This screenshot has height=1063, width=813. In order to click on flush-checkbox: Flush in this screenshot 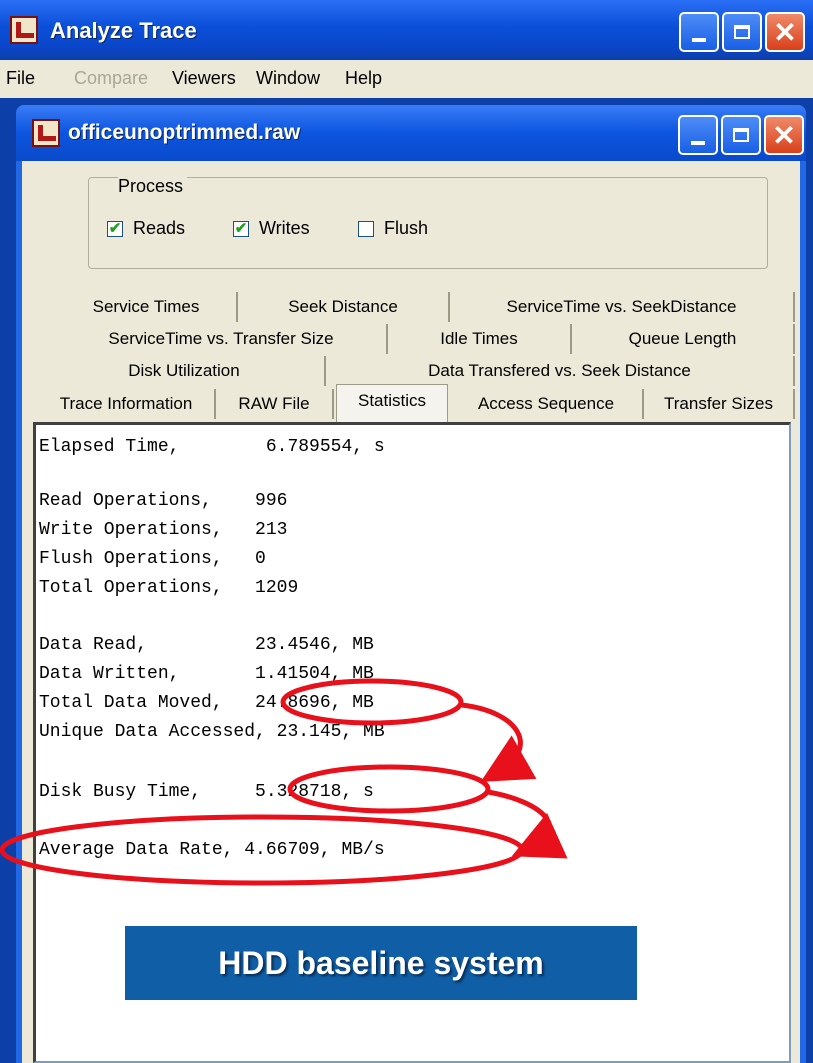, I will do `click(393, 228)`.